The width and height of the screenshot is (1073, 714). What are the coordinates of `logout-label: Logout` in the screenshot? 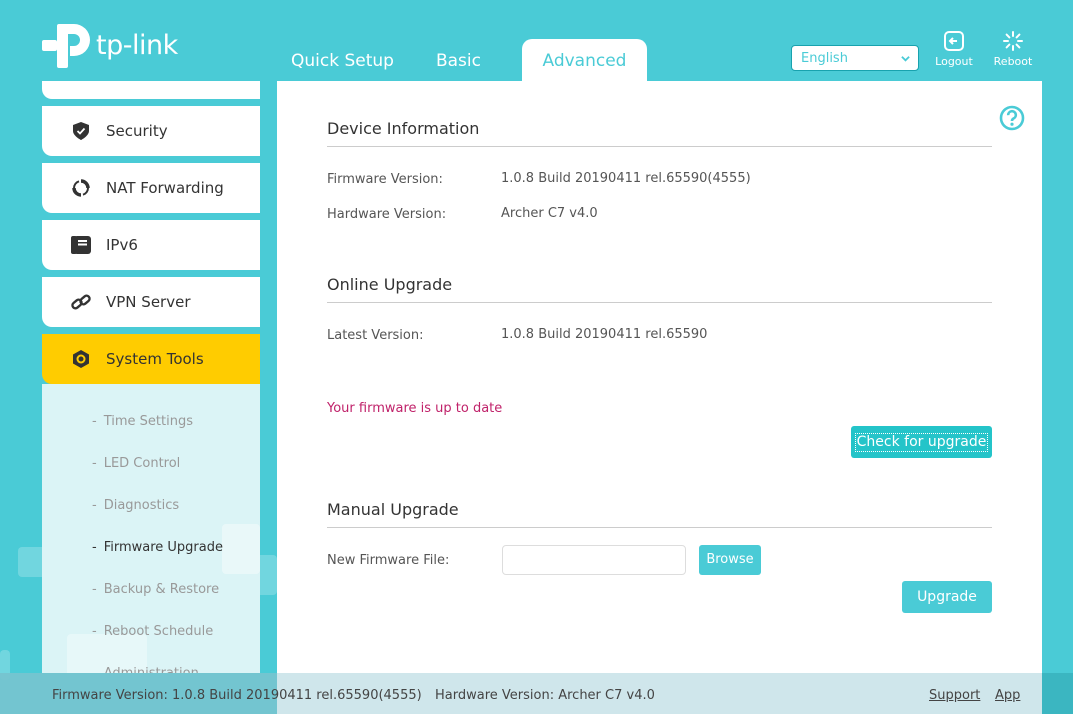 It's located at (954, 61).